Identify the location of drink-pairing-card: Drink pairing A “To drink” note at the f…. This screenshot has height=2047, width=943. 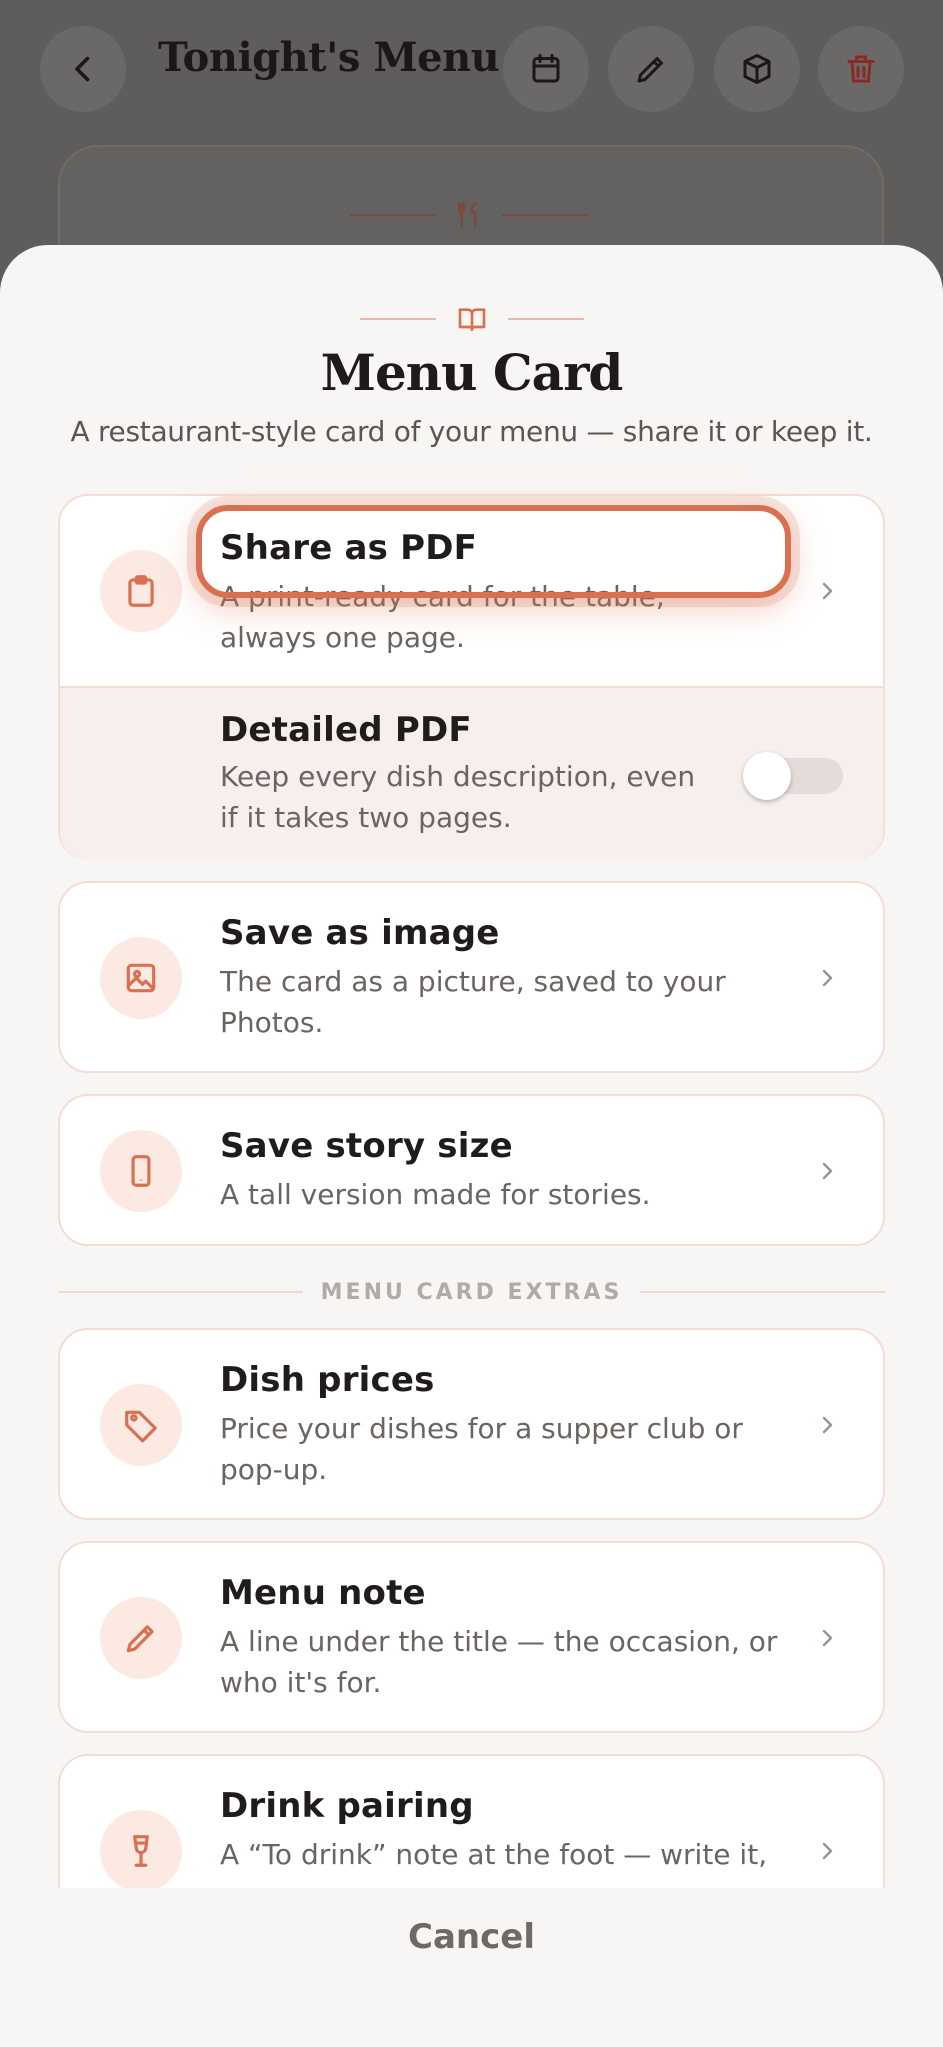
(471, 1821).